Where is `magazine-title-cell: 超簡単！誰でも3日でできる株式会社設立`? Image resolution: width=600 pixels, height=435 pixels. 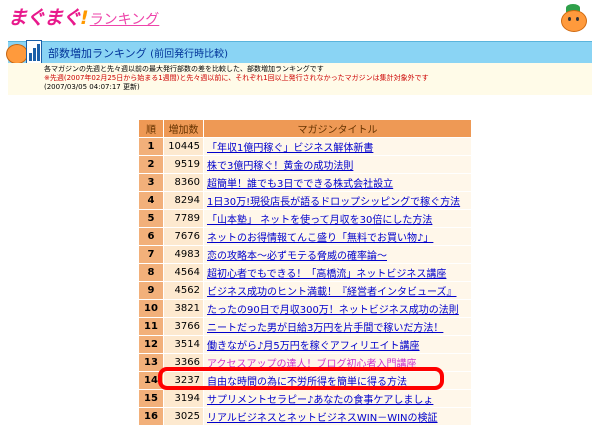
magazine-title-cell: 超簡単！誰でも3日でできる株式会社設立 is located at coordinates (337, 182).